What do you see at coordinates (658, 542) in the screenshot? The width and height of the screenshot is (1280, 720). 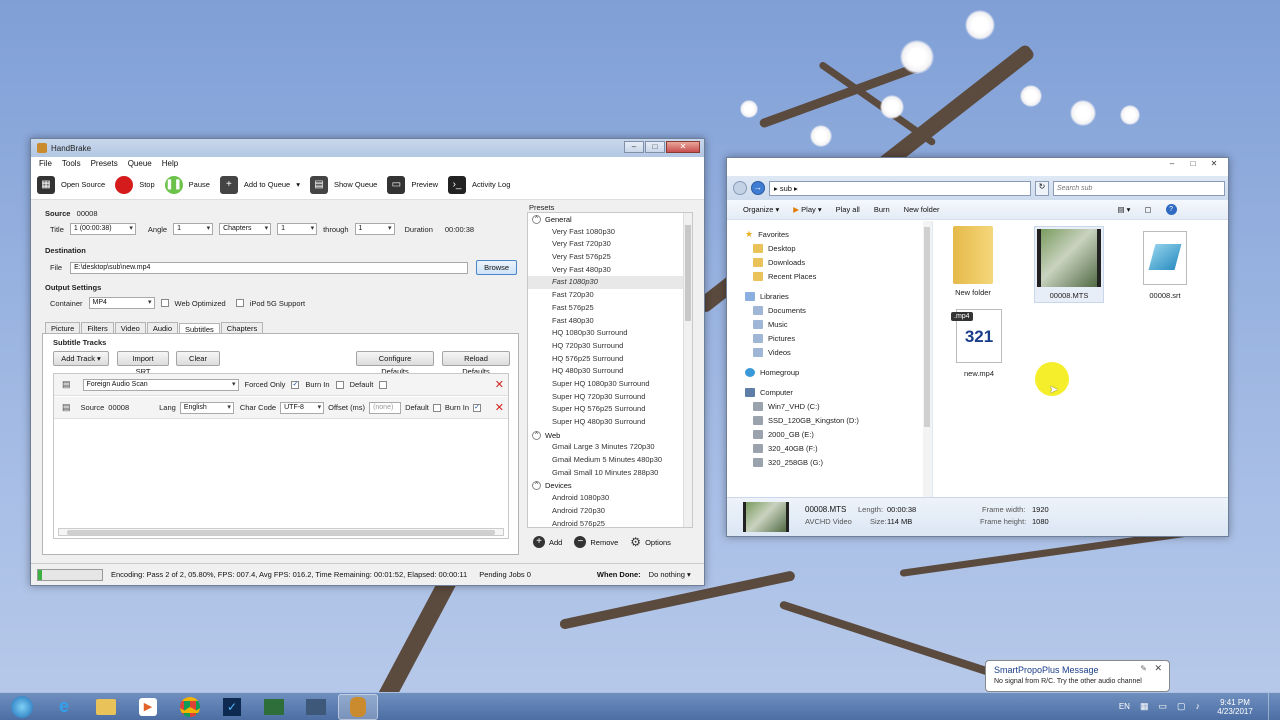 I see `options-label: Options` at bounding box center [658, 542].